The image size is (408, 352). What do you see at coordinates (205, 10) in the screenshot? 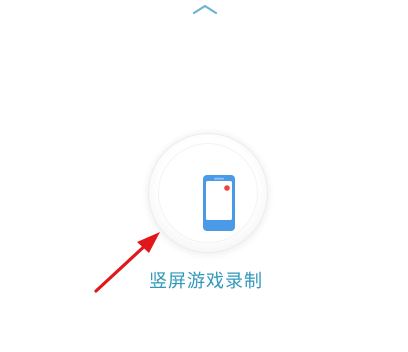
I see `chevron-up-icon` at bounding box center [205, 10].